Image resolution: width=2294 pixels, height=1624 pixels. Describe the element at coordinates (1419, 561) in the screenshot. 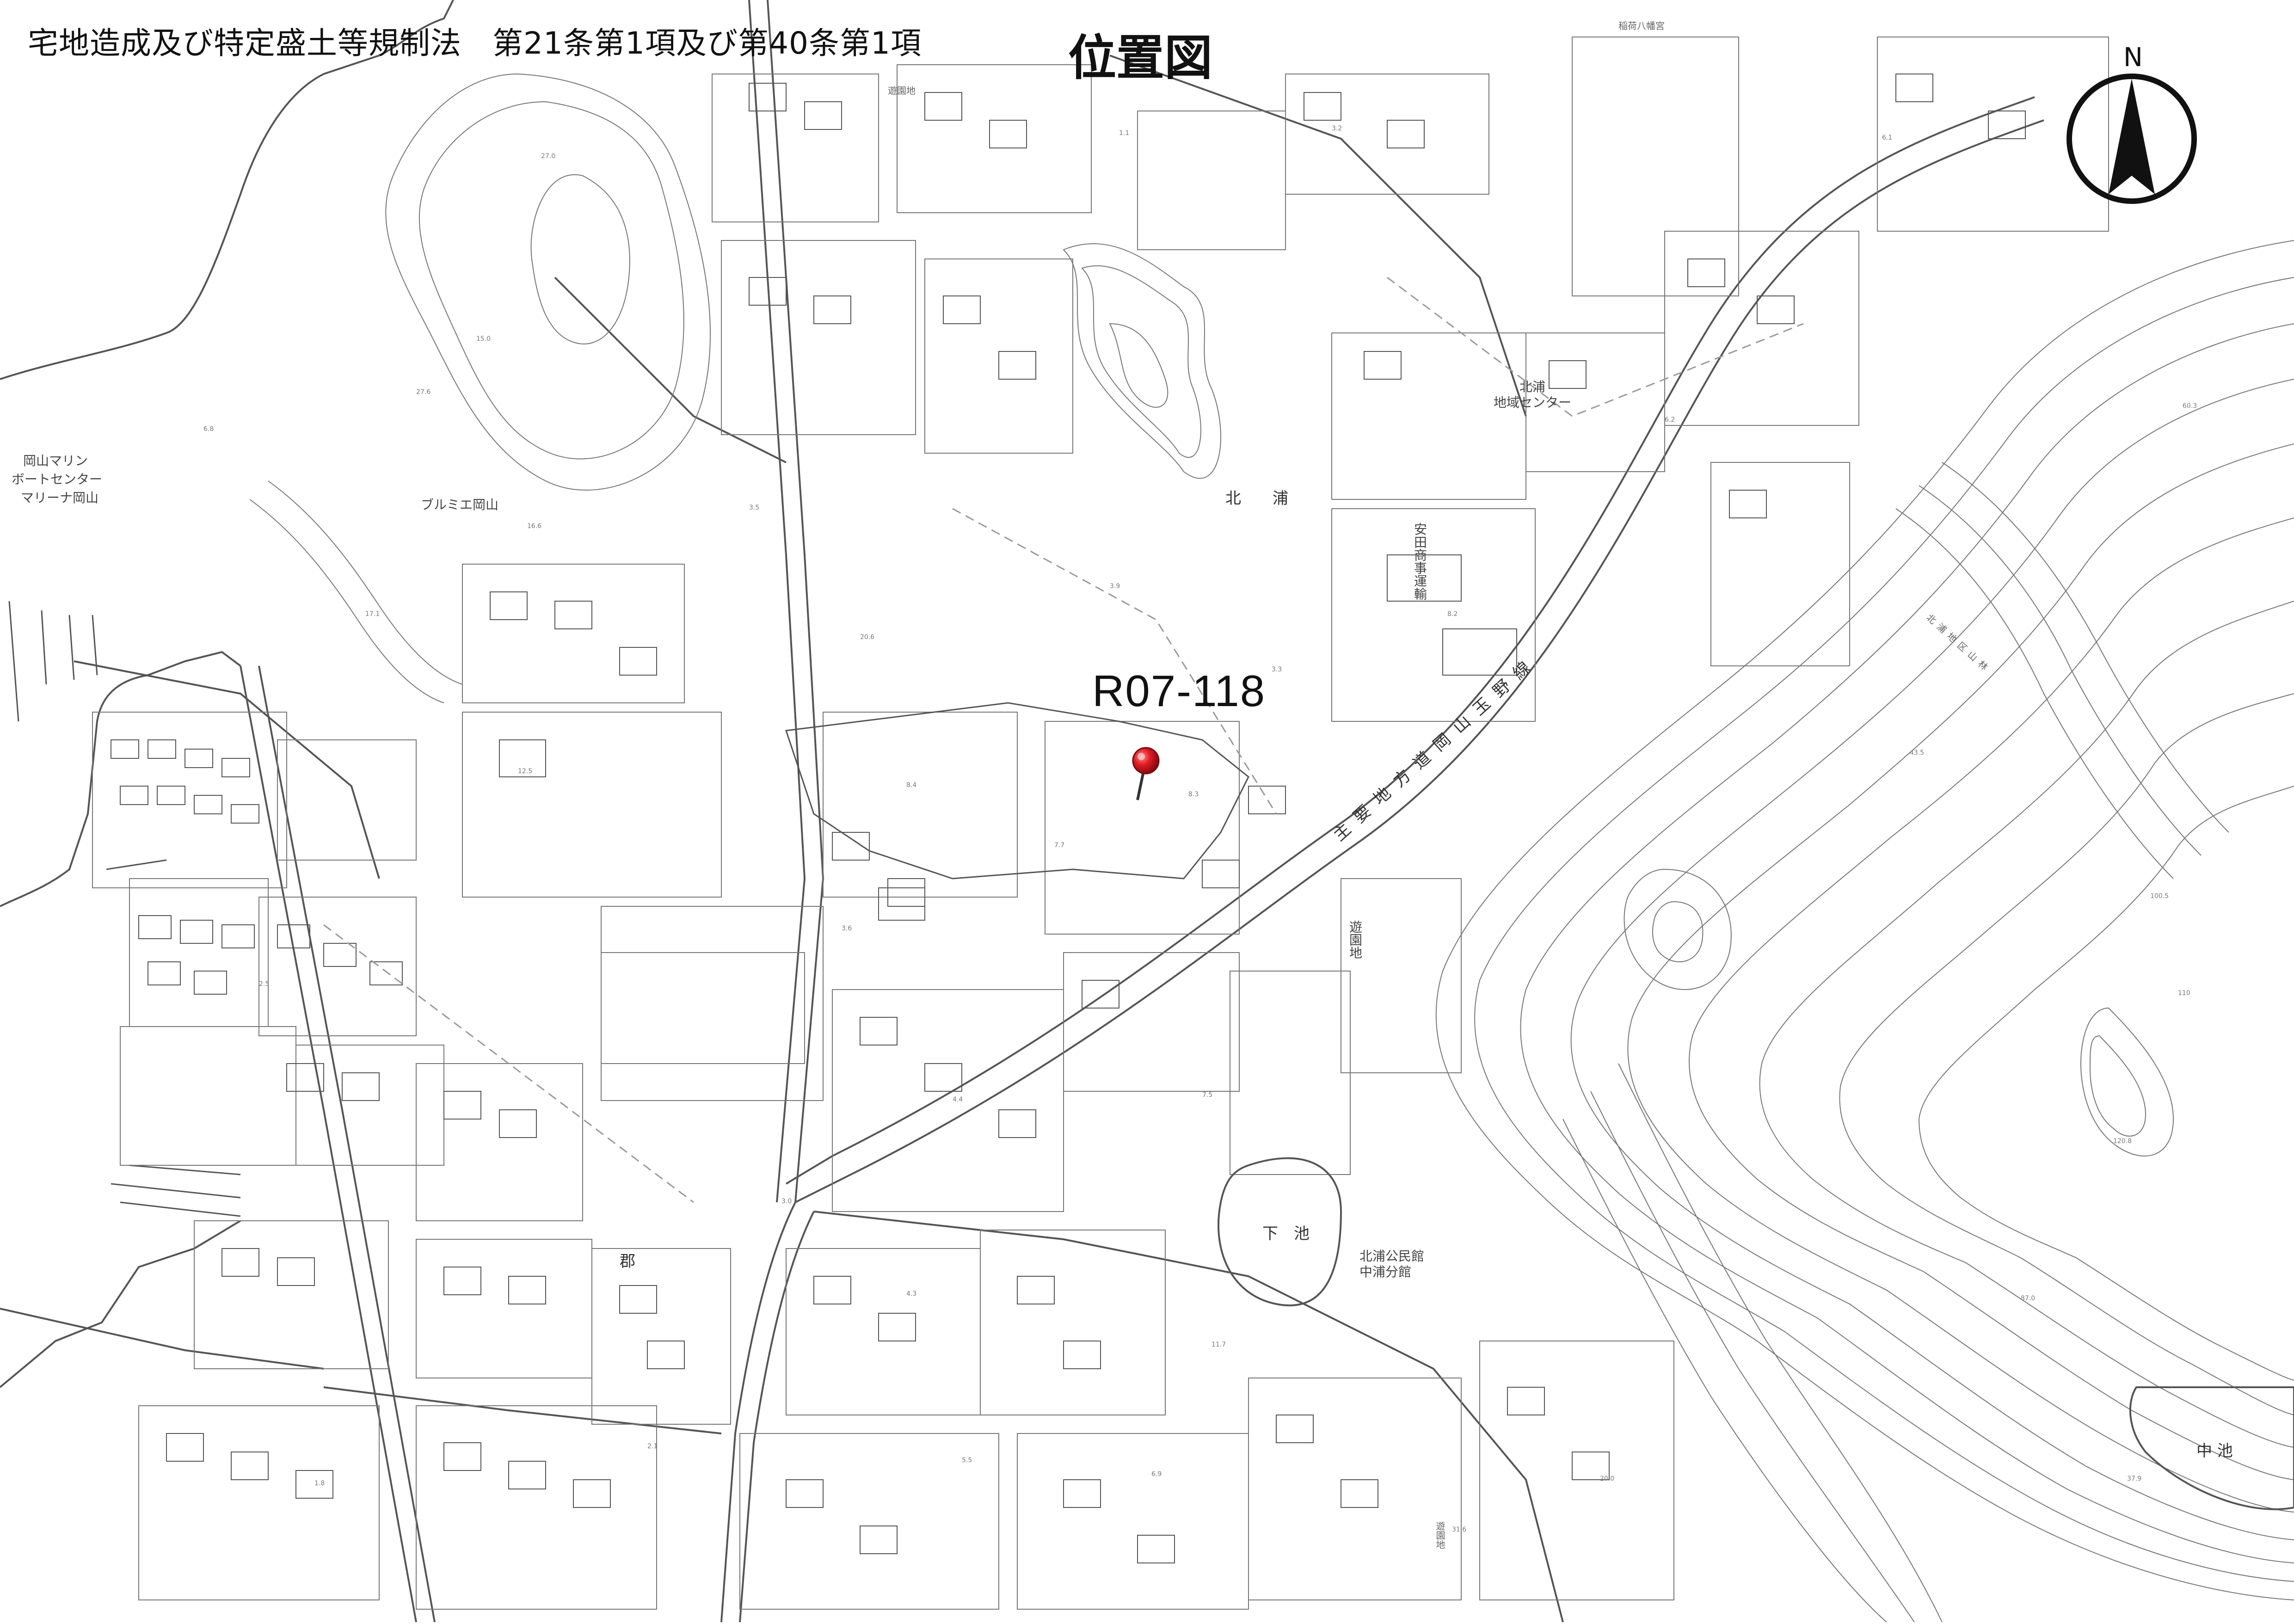

I see `place-yasuda: 安田商事運輸` at that location.